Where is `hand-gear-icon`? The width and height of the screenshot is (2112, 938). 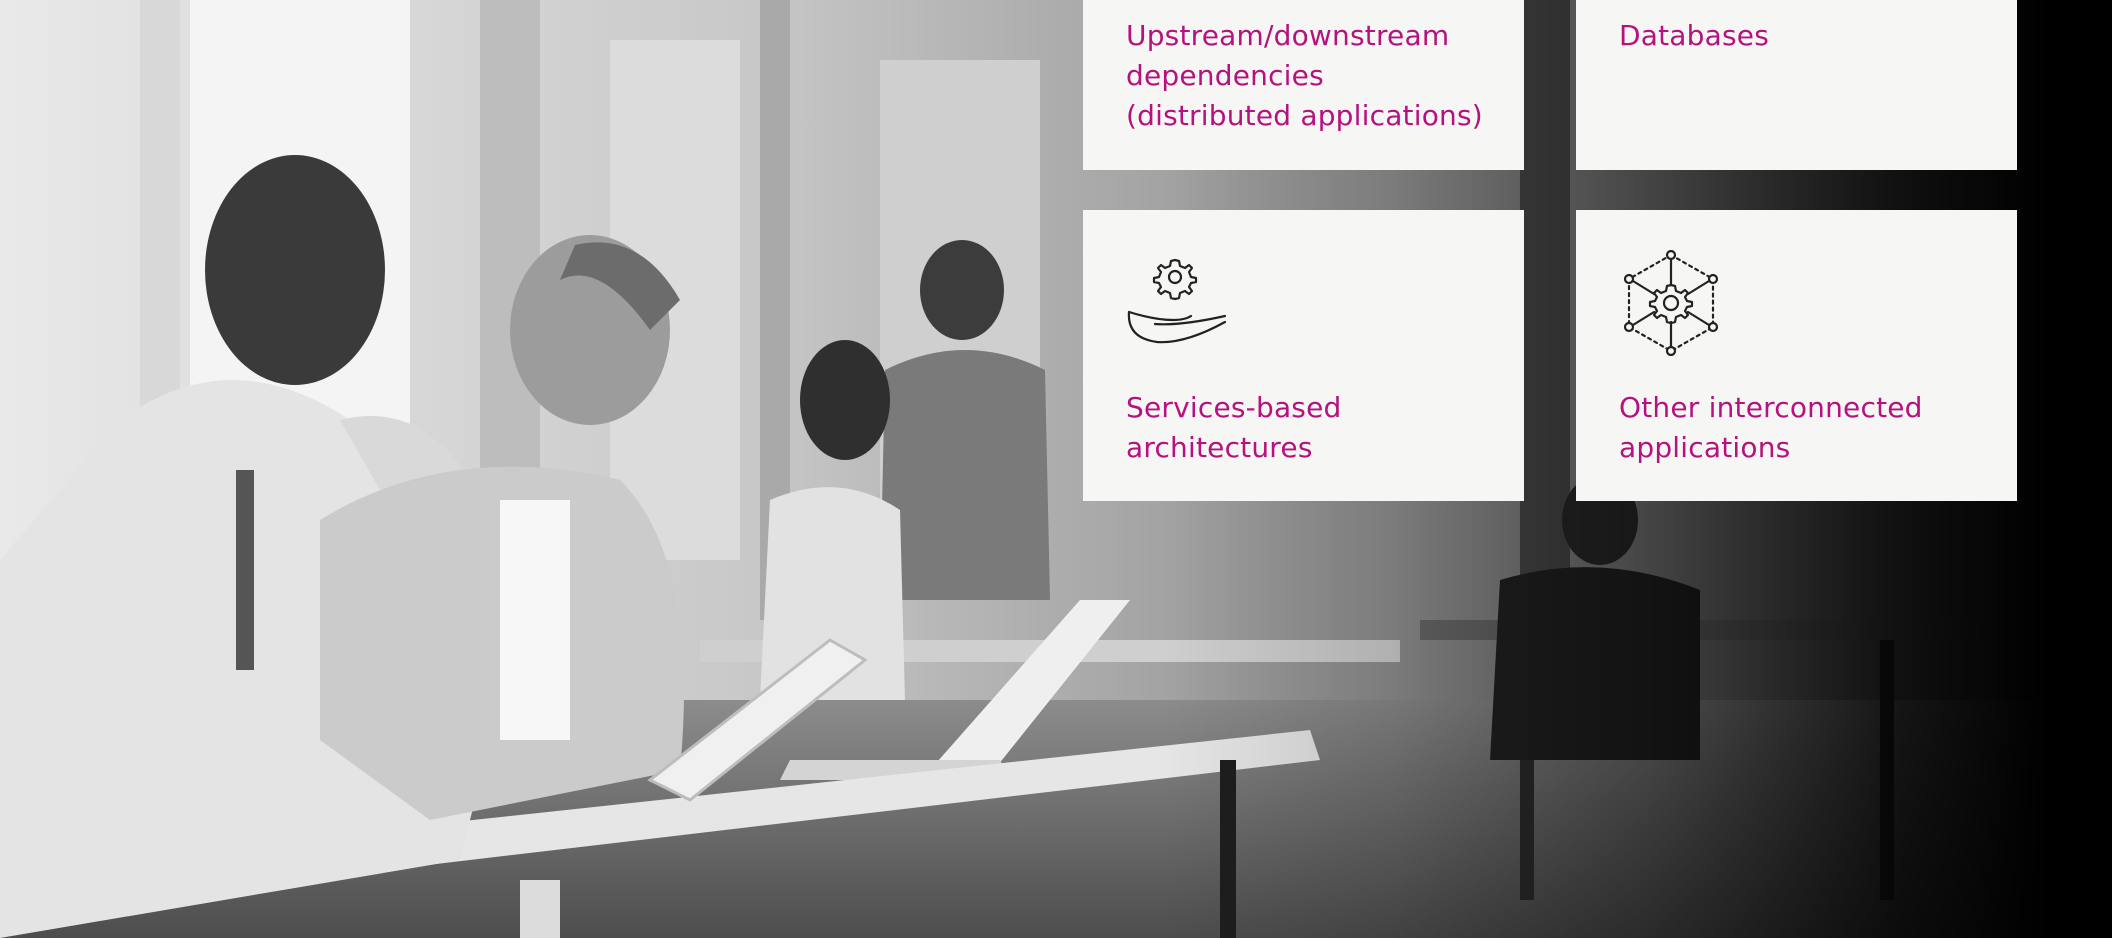
hand-gear-icon is located at coordinates (1177, 301).